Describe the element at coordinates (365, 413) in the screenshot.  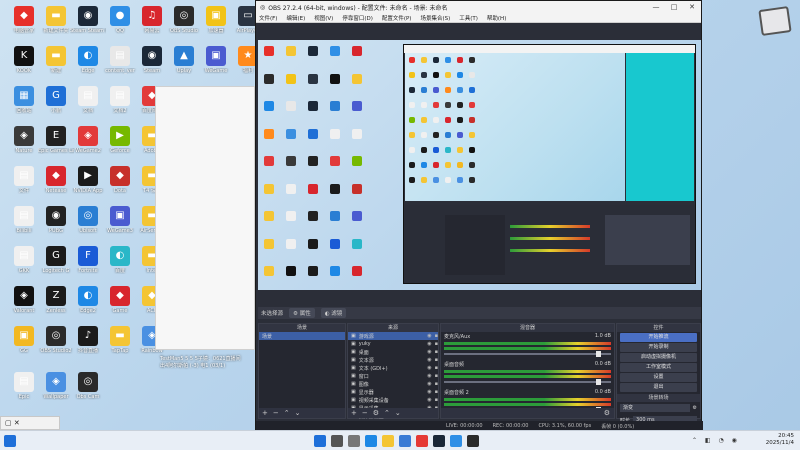
I see `remove-source-icon: −` at that location.